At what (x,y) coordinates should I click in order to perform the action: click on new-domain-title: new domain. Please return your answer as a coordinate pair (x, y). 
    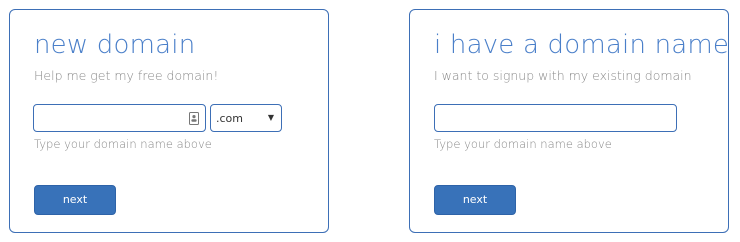
    Looking at the image, I should click on (115, 45).